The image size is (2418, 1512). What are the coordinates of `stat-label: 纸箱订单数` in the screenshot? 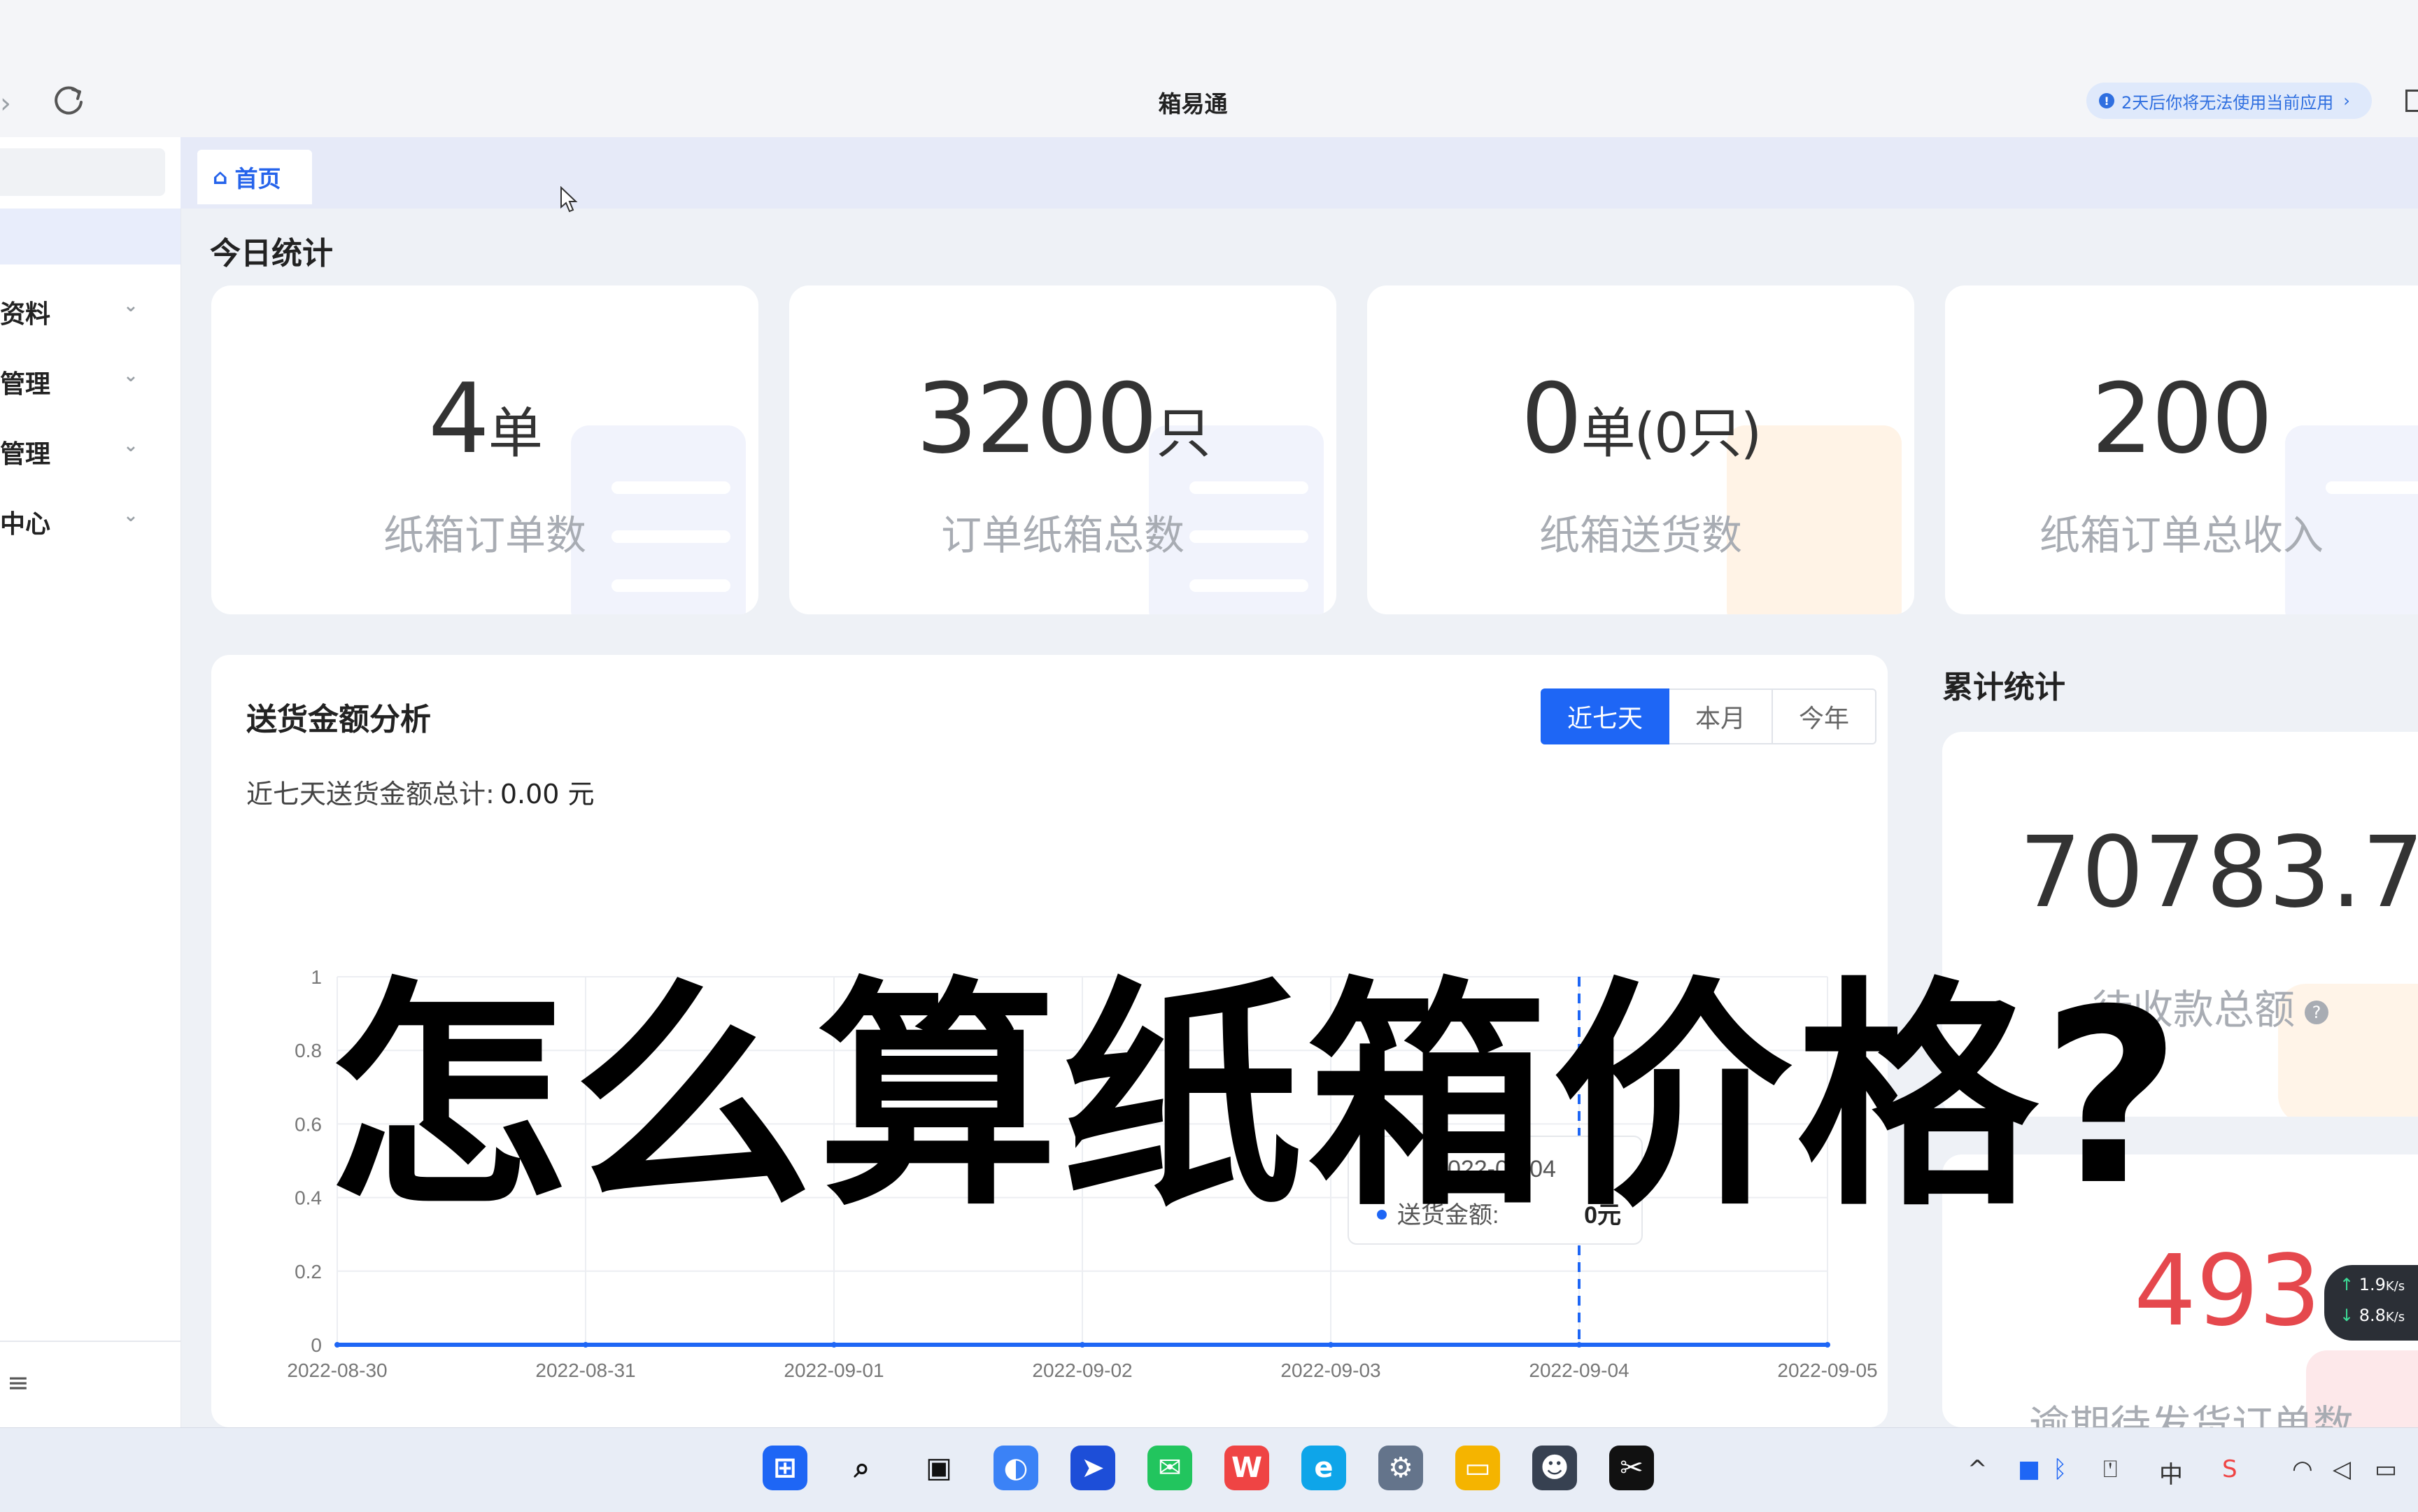 It's located at (484, 535).